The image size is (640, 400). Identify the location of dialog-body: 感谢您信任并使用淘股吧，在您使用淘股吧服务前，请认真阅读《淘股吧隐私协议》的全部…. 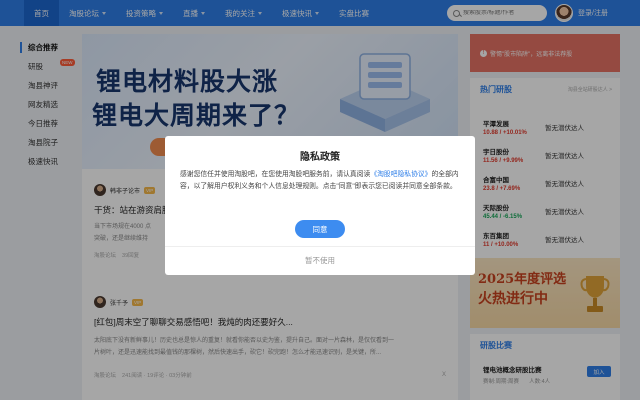
(321, 181).